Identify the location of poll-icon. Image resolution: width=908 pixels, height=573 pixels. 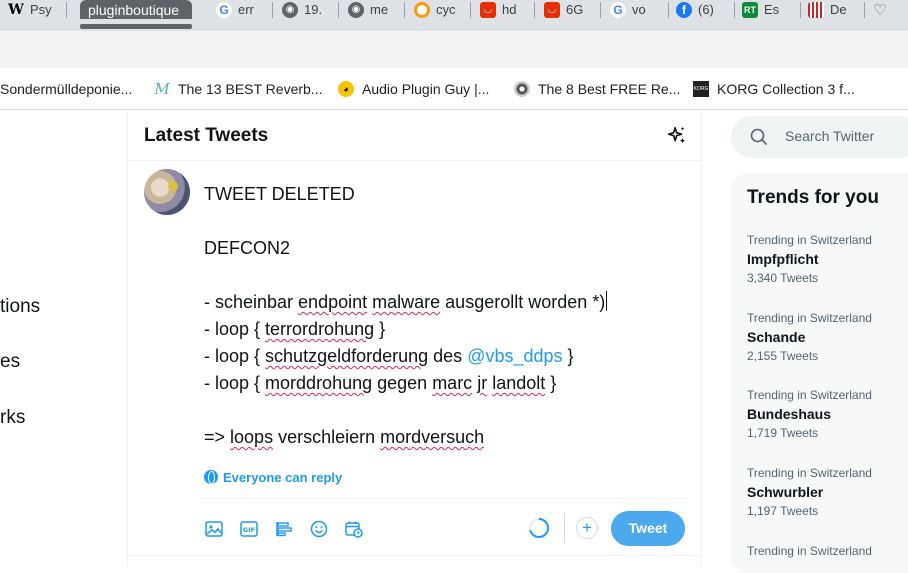
(284, 529).